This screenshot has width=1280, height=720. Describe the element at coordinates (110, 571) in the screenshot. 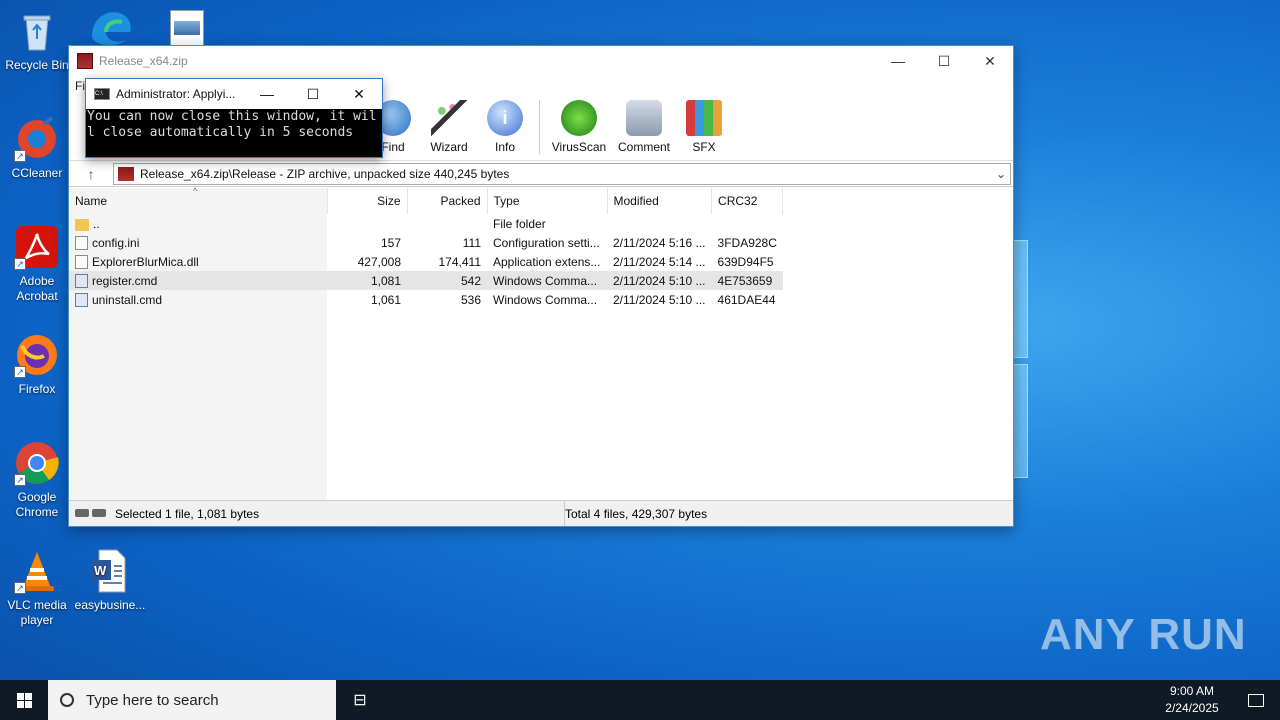

I see `word-document-icon: W` at that location.